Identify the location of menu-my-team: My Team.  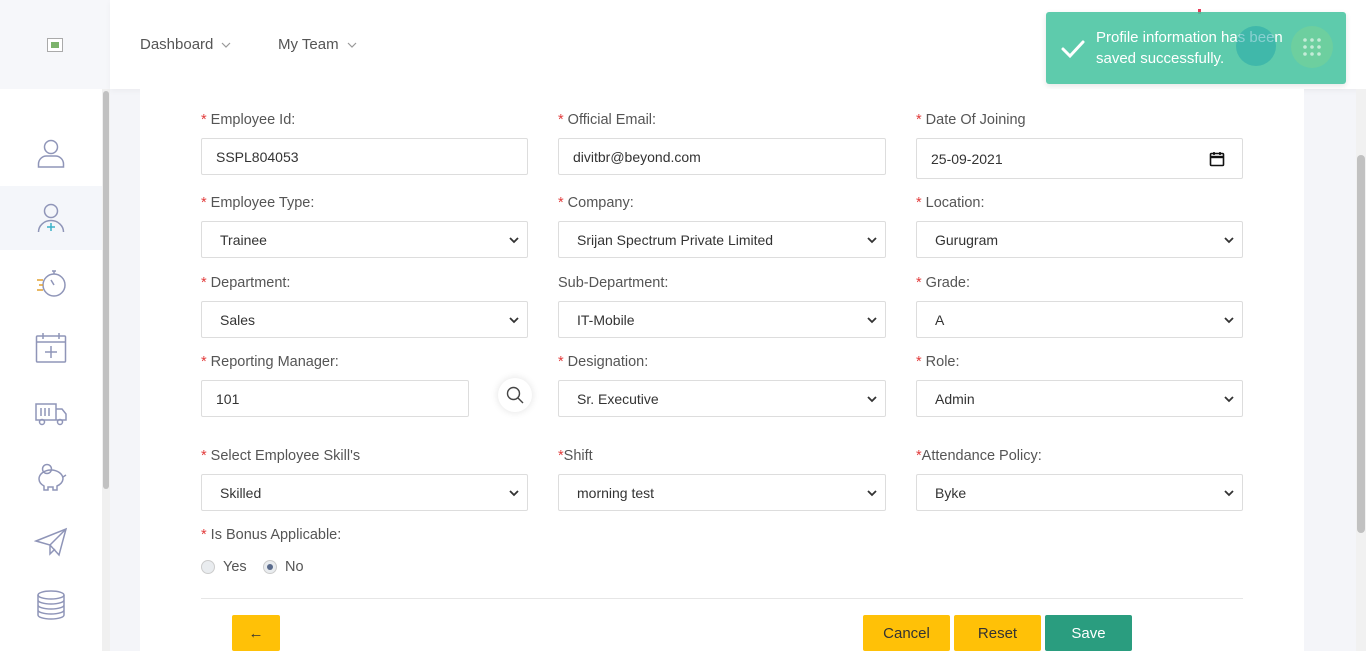
(317, 44).